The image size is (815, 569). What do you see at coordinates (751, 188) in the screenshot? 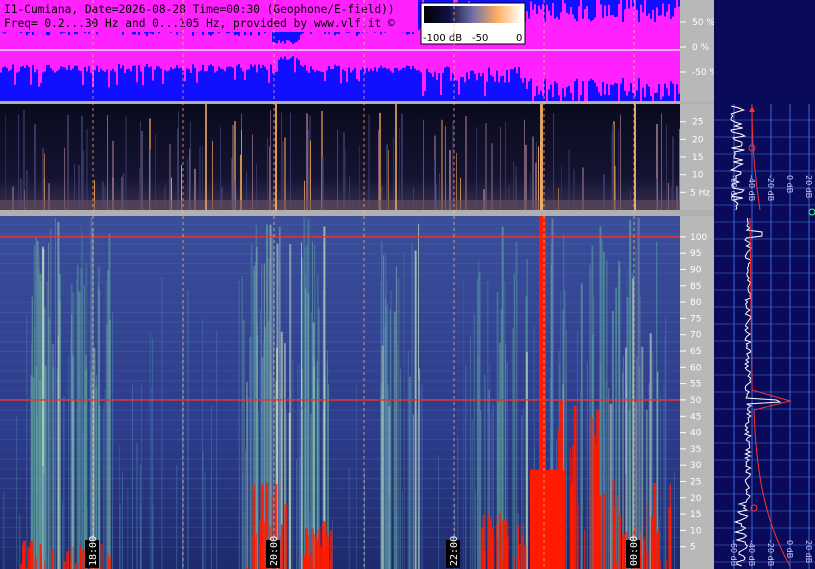
I see `profile-x-tick-label: -40 dB` at bounding box center [751, 188].